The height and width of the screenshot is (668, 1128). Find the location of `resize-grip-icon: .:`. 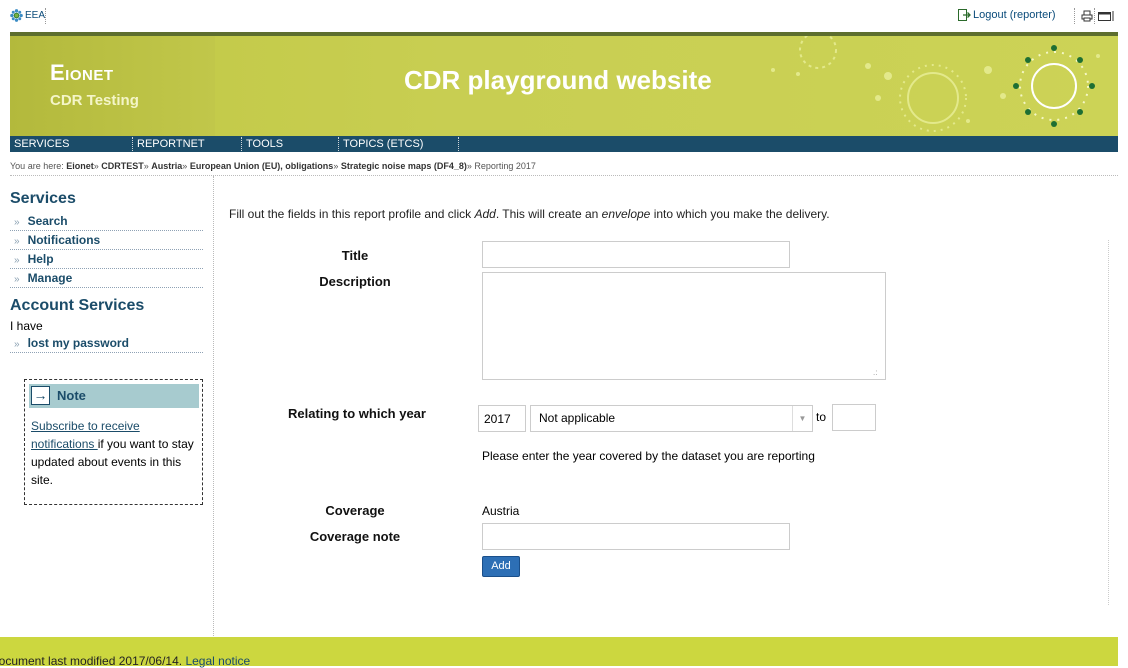

resize-grip-icon: .: is located at coordinates (875, 372).